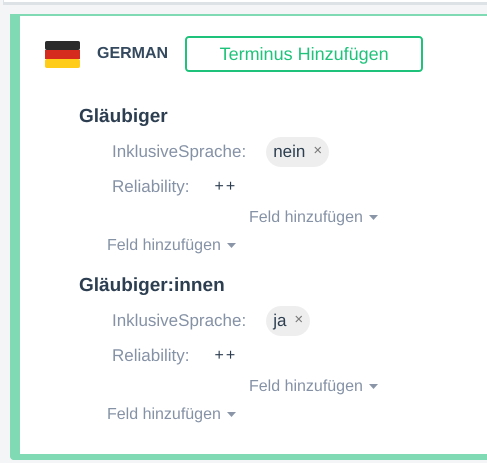 Image resolution: width=487 pixels, height=463 pixels. What do you see at coordinates (132, 54) in the screenshot?
I see `language-name: GERMAN` at bounding box center [132, 54].